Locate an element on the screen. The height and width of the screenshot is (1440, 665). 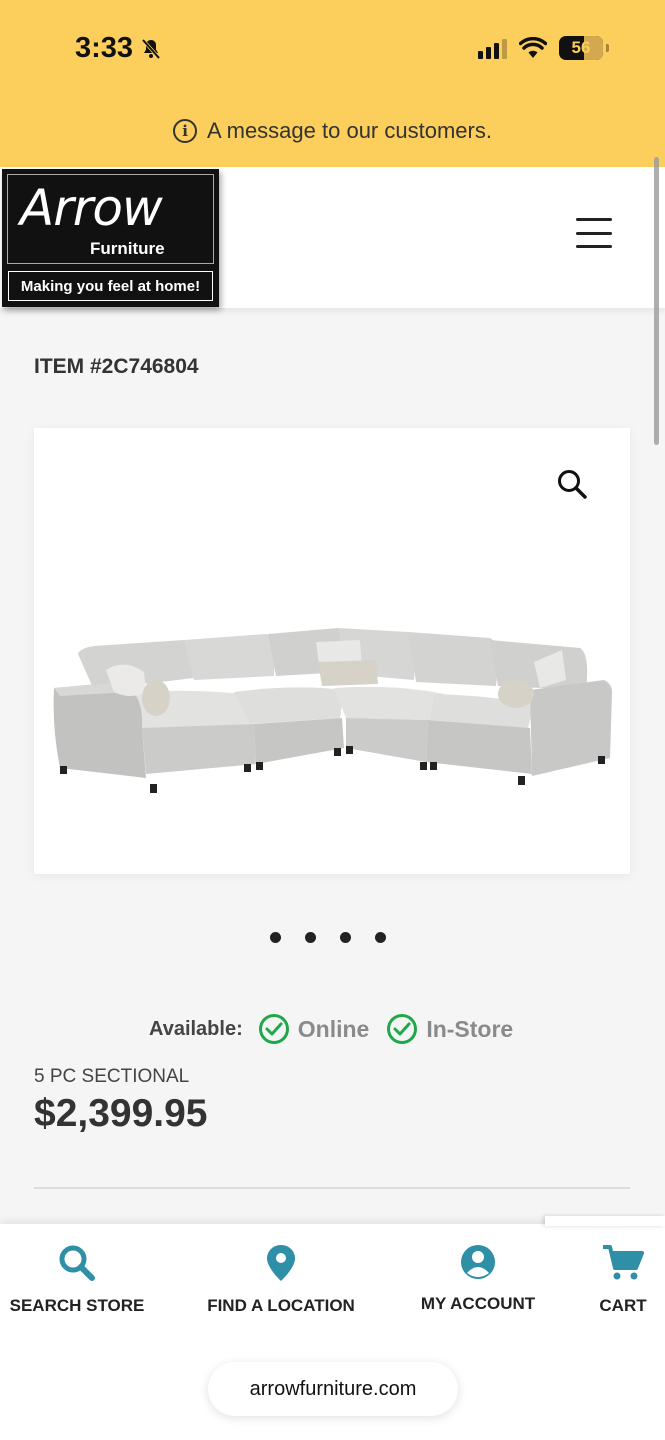
nav-cart: CART is located at coordinates (623, 1280).